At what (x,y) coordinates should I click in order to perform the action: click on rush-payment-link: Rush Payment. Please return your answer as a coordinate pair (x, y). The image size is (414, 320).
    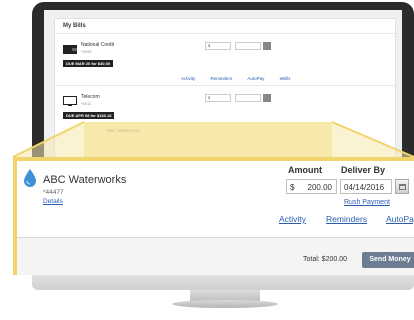
    Looking at the image, I should click on (367, 202).